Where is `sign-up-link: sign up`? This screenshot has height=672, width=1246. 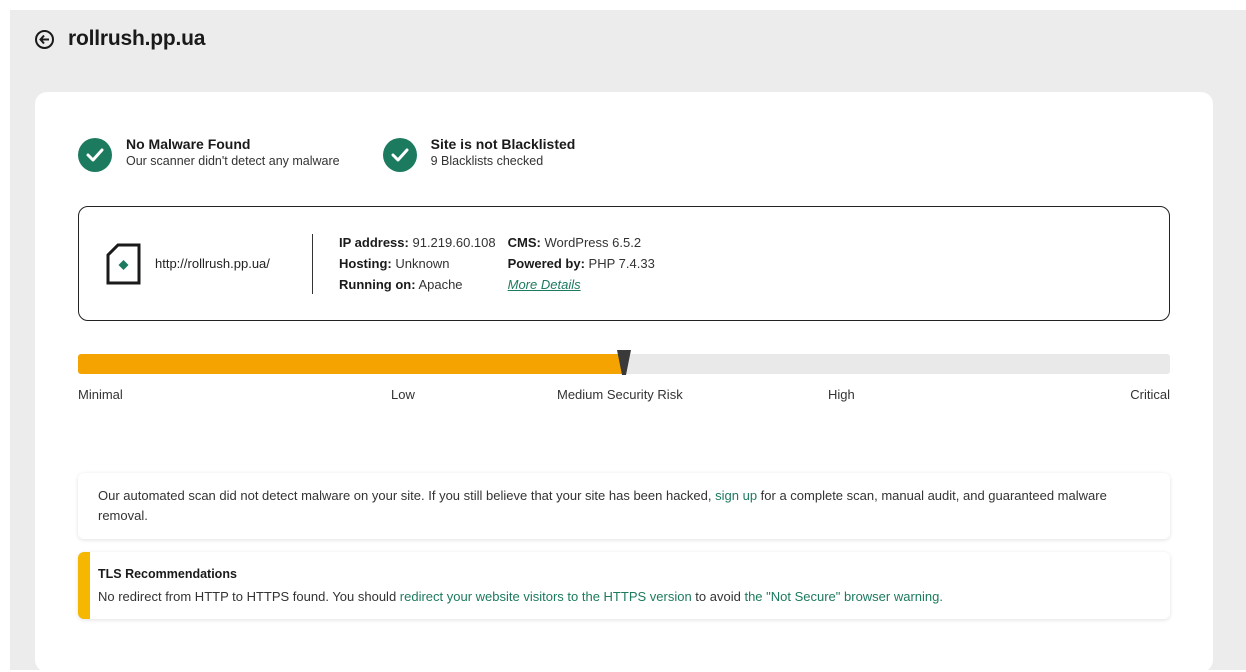
sign-up-link: sign up is located at coordinates (736, 495).